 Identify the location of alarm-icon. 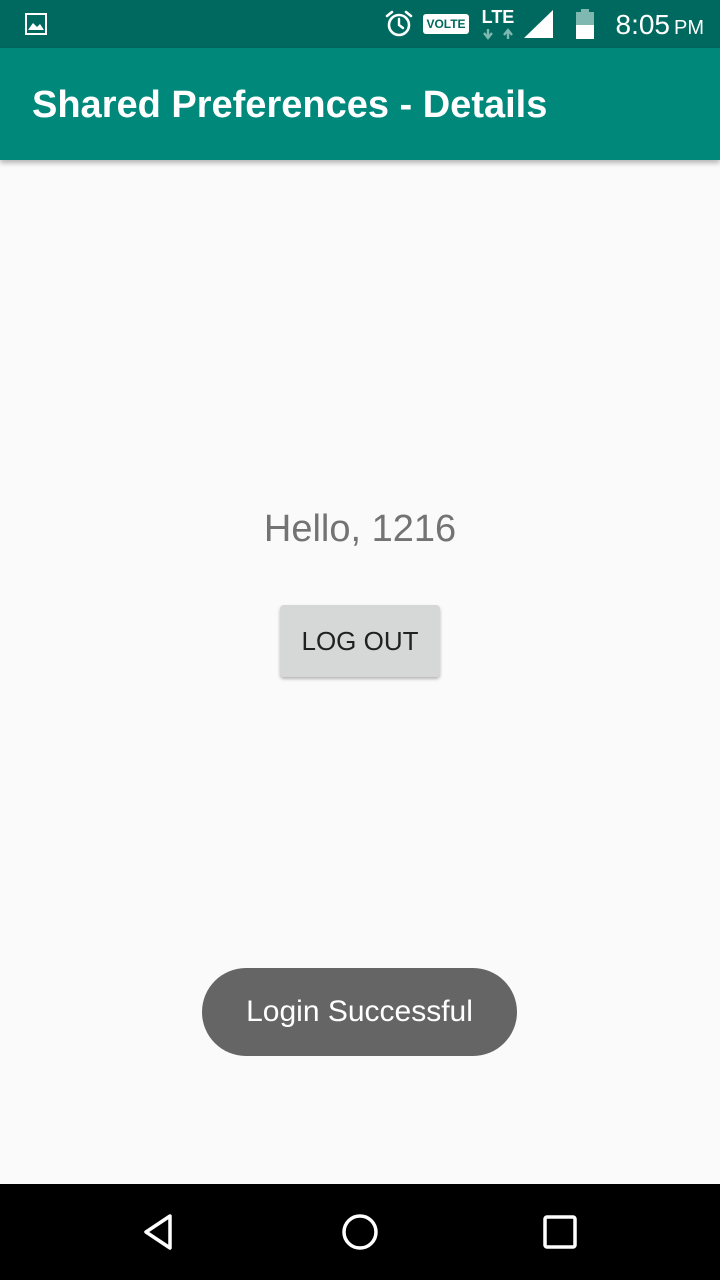
(399, 23).